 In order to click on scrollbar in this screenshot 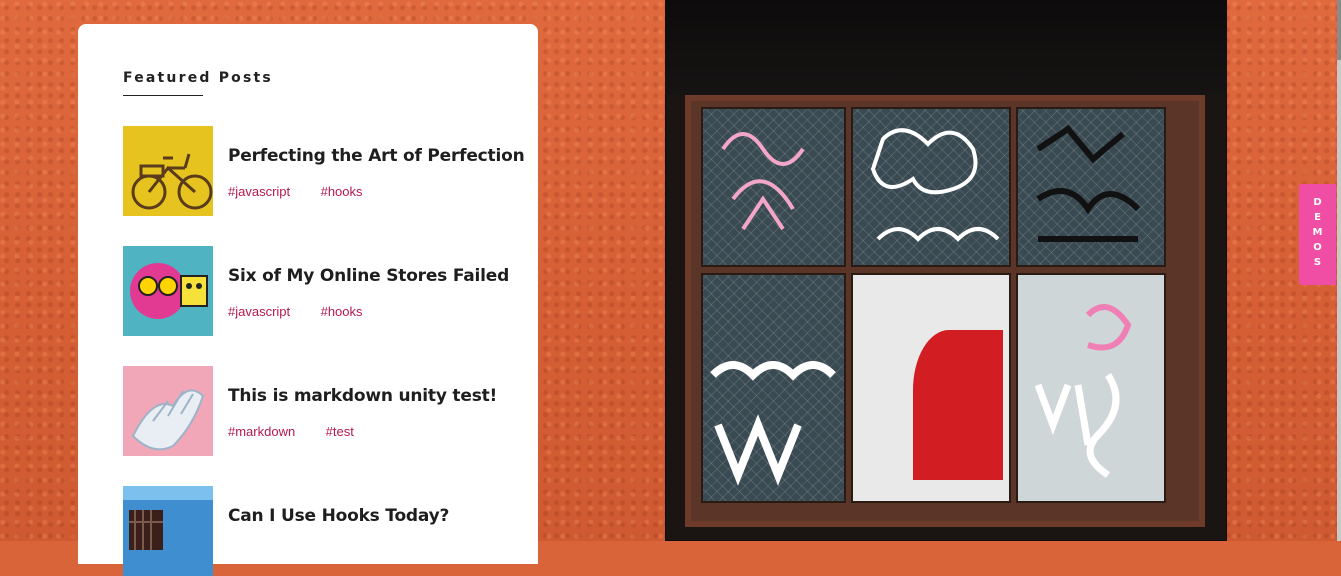, I will do `click(1339, 270)`.